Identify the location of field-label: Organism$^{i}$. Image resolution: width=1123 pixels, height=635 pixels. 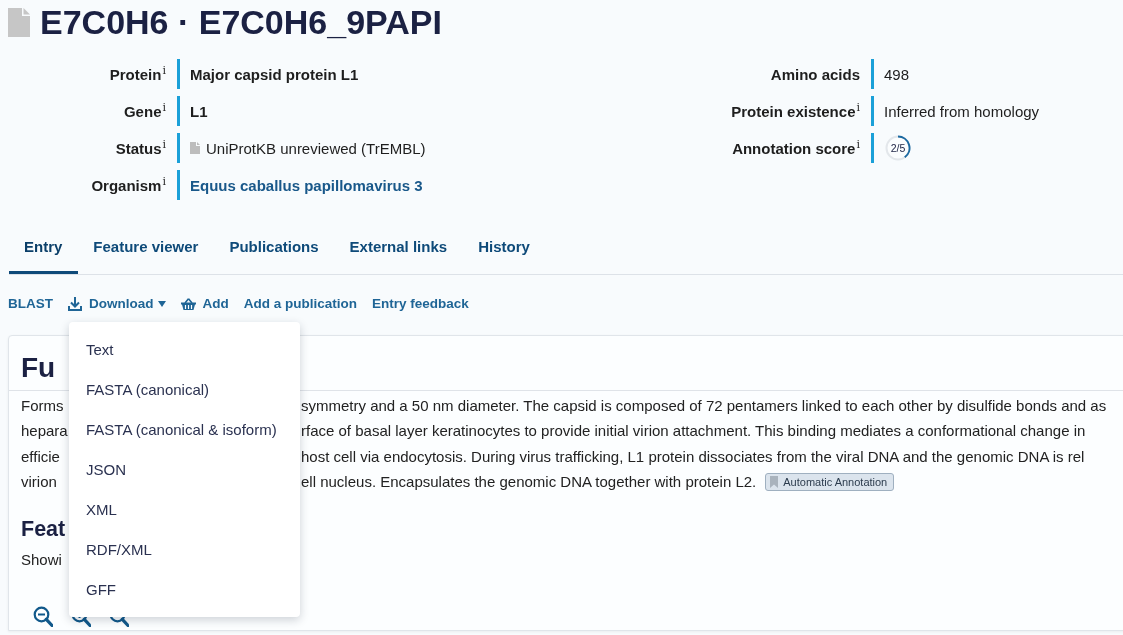
(128, 185).